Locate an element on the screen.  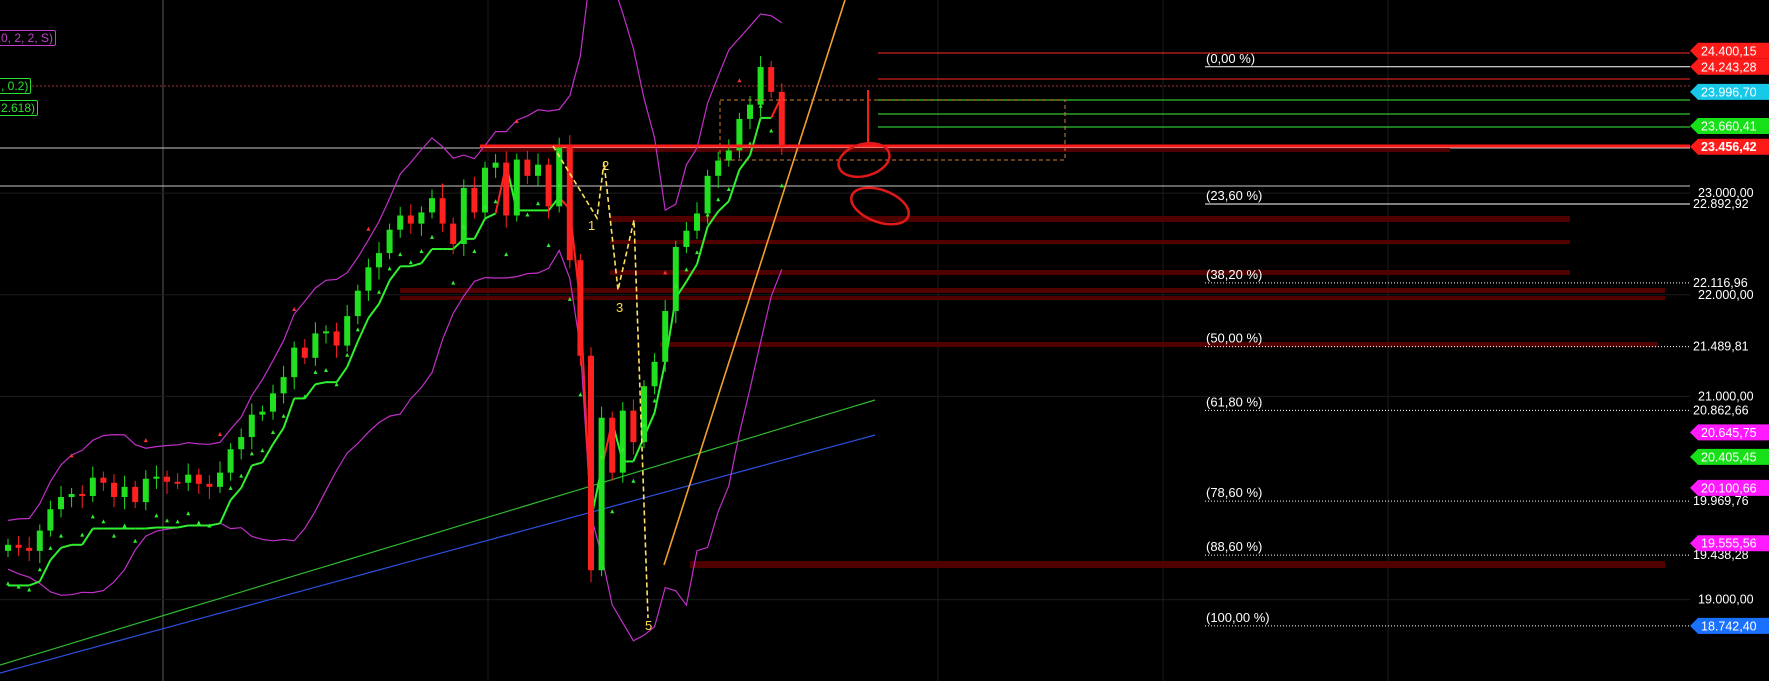
resistance-zone is located at coordinates (1177, 564).